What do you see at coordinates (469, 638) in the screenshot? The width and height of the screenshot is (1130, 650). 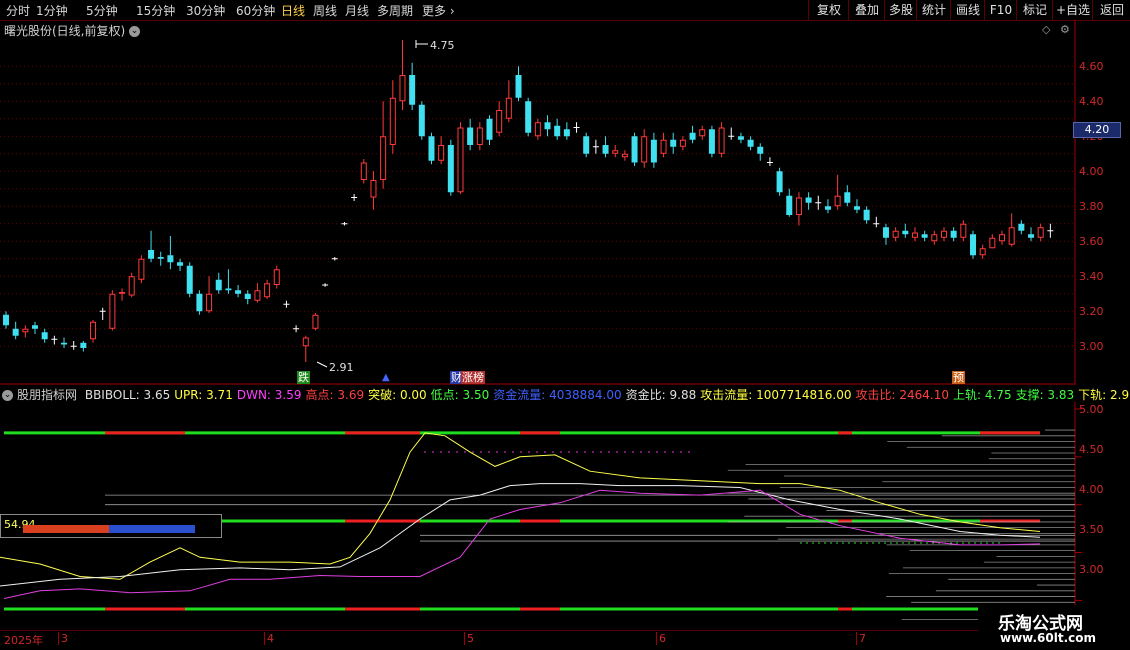 I see `month-label: 5` at bounding box center [469, 638].